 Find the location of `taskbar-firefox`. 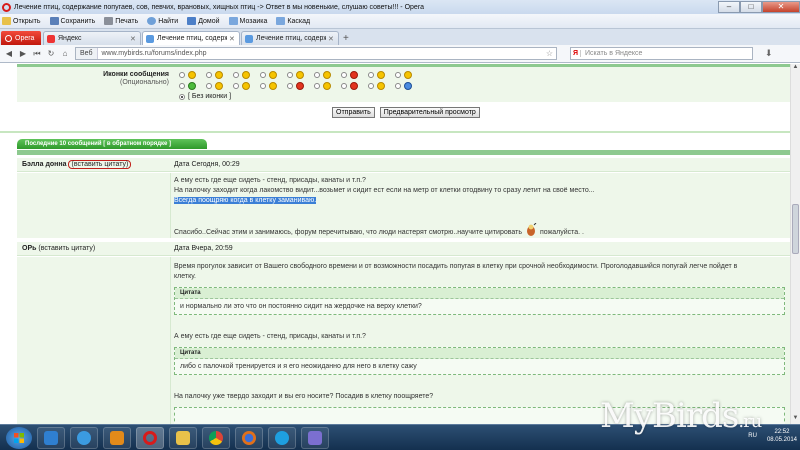

taskbar-firefox is located at coordinates (249, 437).